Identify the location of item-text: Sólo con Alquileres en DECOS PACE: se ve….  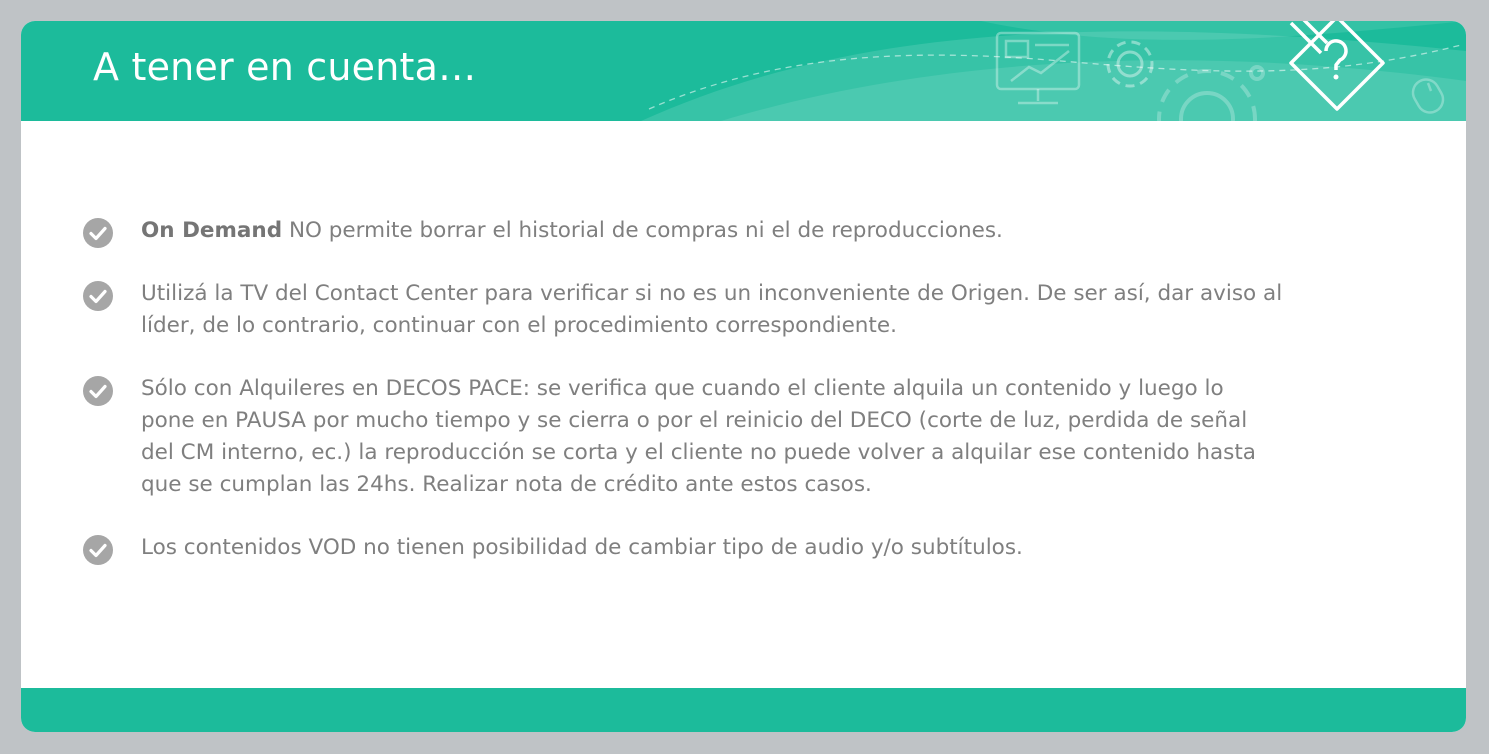
(698, 436).